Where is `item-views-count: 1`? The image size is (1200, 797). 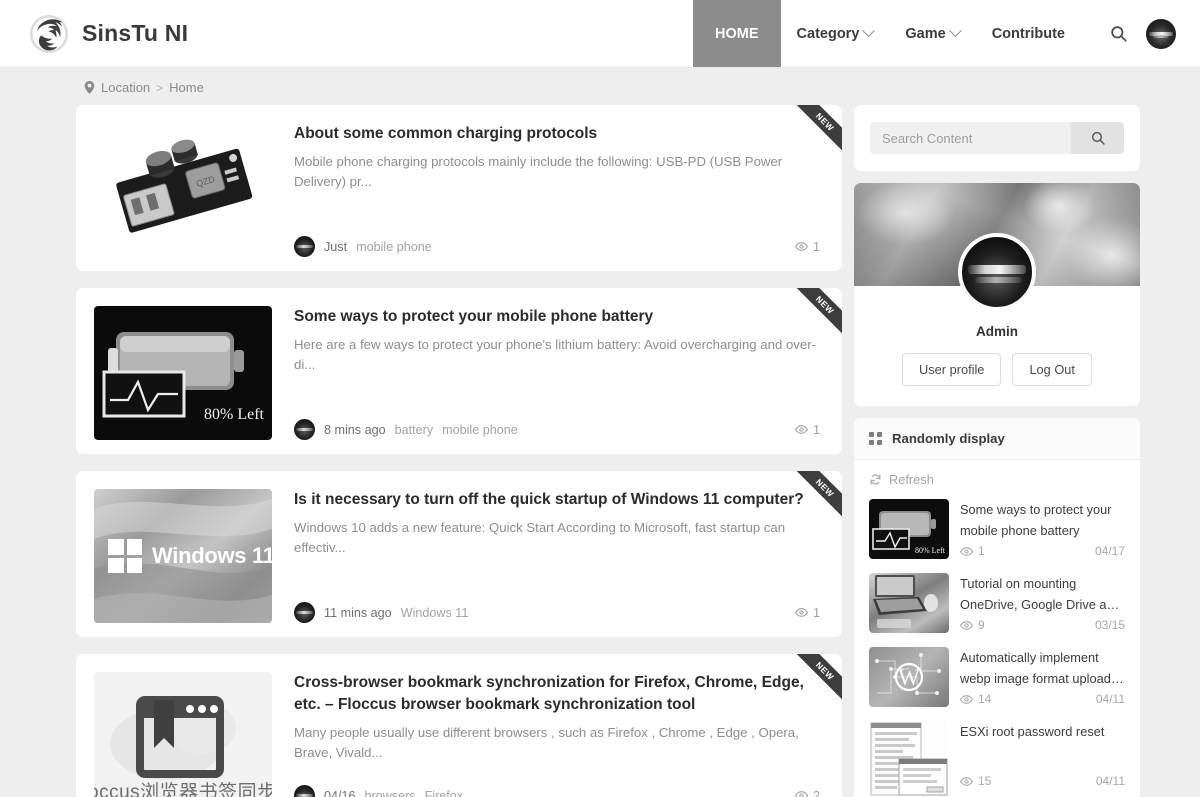
item-views-count: 1 is located at coordinates (981, 551).